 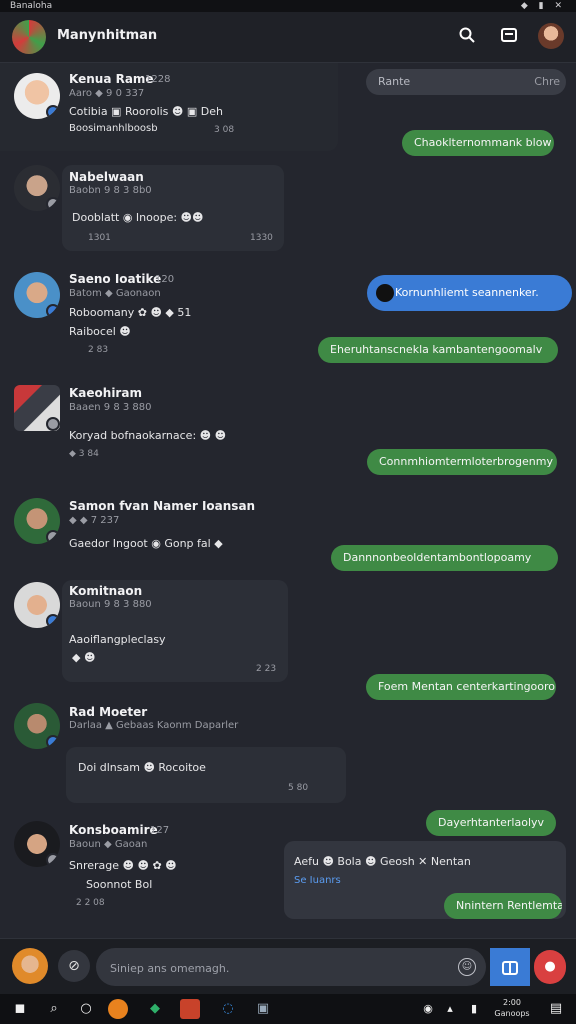 I want to click on post-meta: Darlaa ▲ Gebaas Kaonm Daparler, so click(x=154, y=725).